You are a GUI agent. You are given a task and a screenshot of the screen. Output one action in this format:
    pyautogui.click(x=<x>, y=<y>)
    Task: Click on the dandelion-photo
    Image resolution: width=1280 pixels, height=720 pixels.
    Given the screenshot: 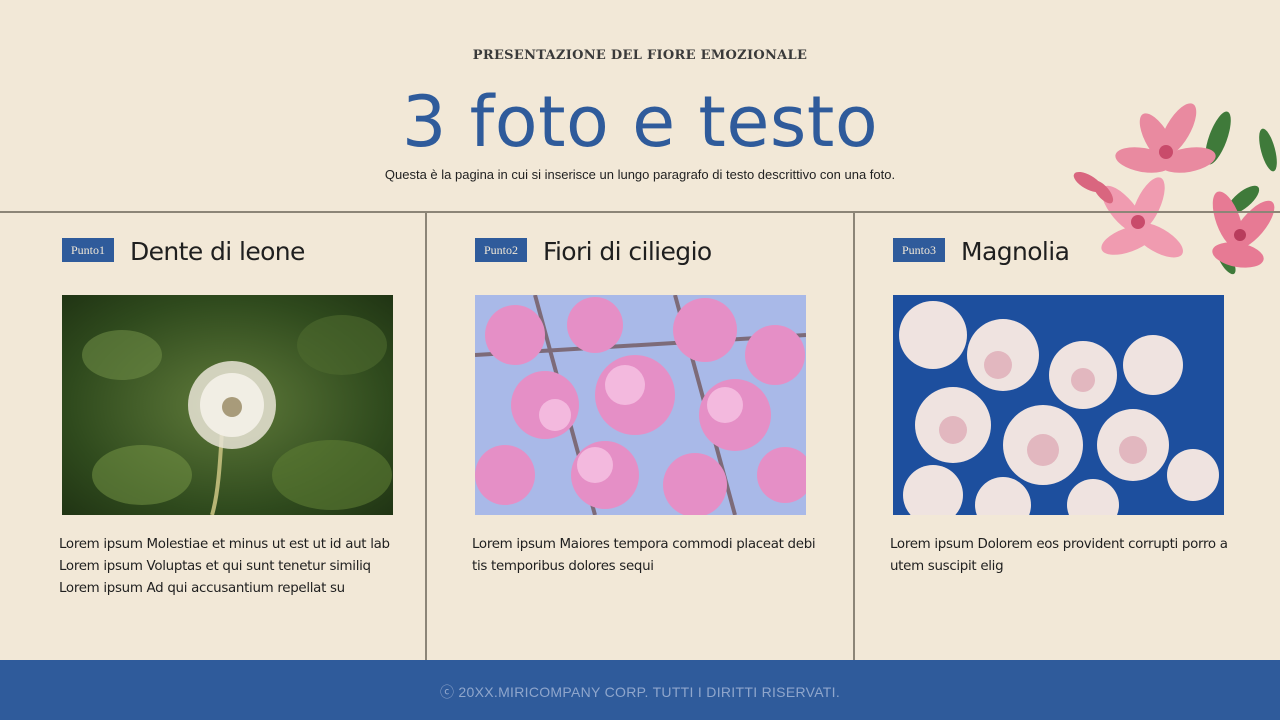 What is the action you would take?
    pyautogui.click(x=227, y=405)
    